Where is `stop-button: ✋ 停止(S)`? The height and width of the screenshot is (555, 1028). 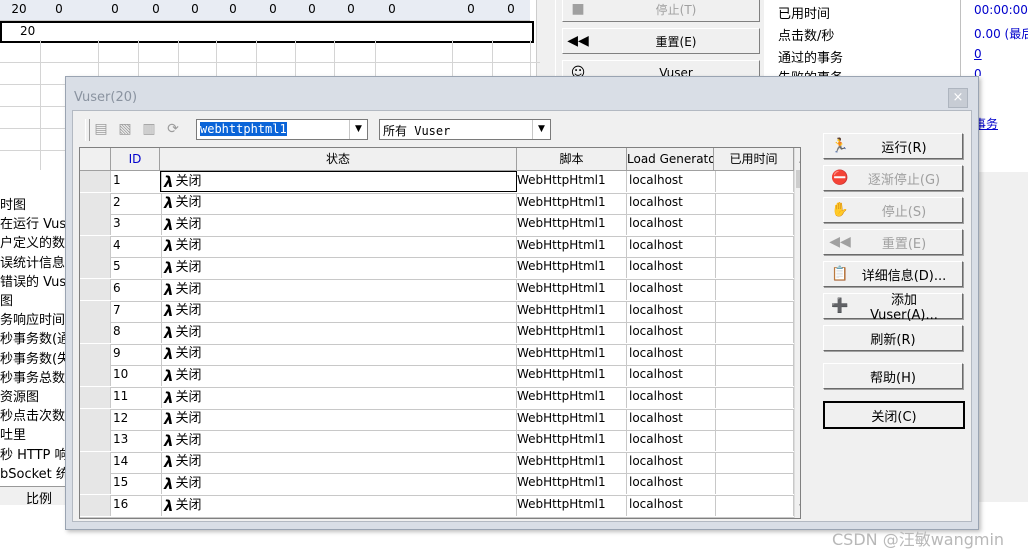 stop-button: ✋ 停止(S) is located at coordinates (893, 210).